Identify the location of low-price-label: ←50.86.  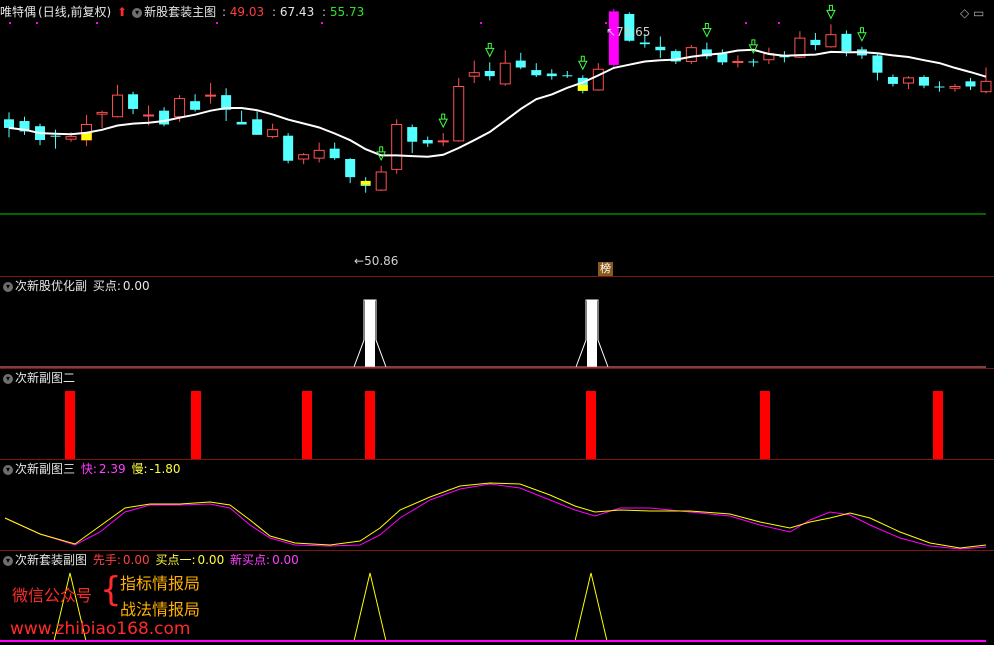
(376, 261).